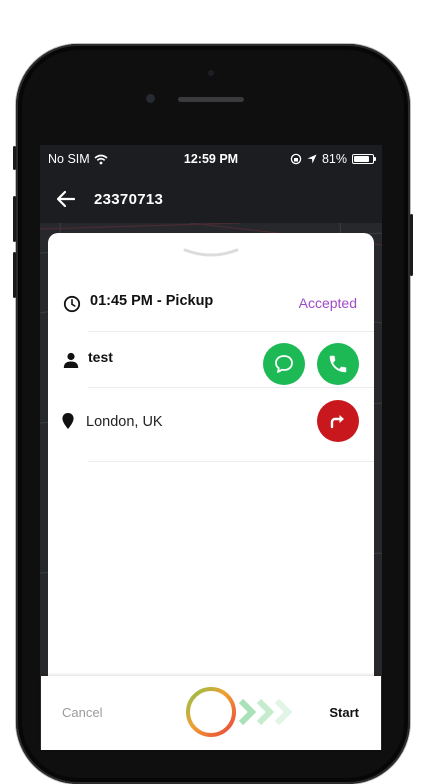  I want to click on page-title: 23370713, so click(129, 199).